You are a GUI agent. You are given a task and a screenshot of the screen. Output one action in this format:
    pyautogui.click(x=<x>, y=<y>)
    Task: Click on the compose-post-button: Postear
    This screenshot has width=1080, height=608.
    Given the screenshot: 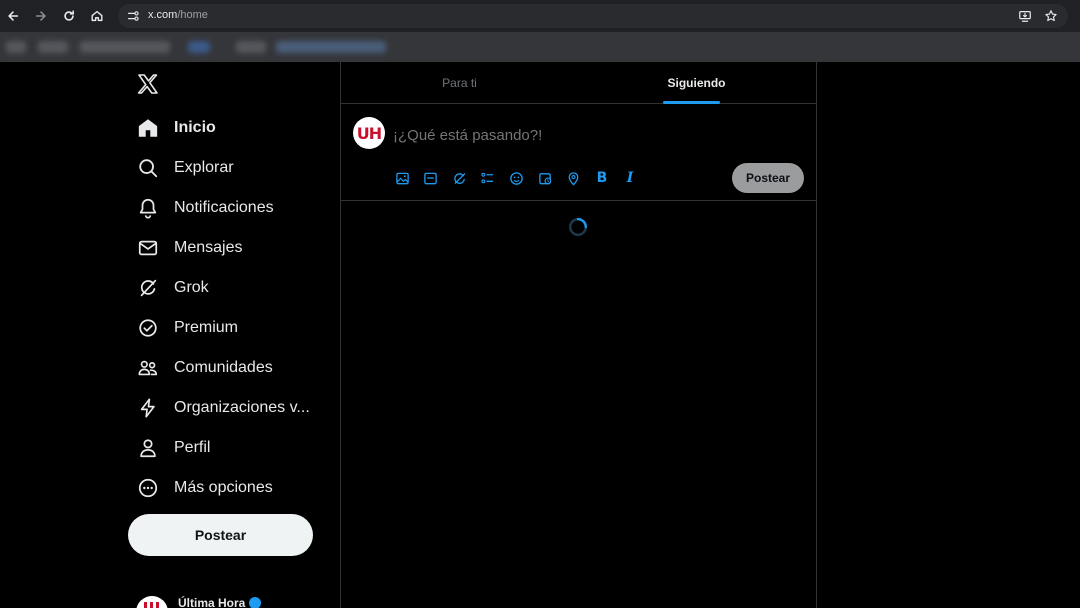 What is the action you would take?
    pyautogui.click(x=768, y=178)
    